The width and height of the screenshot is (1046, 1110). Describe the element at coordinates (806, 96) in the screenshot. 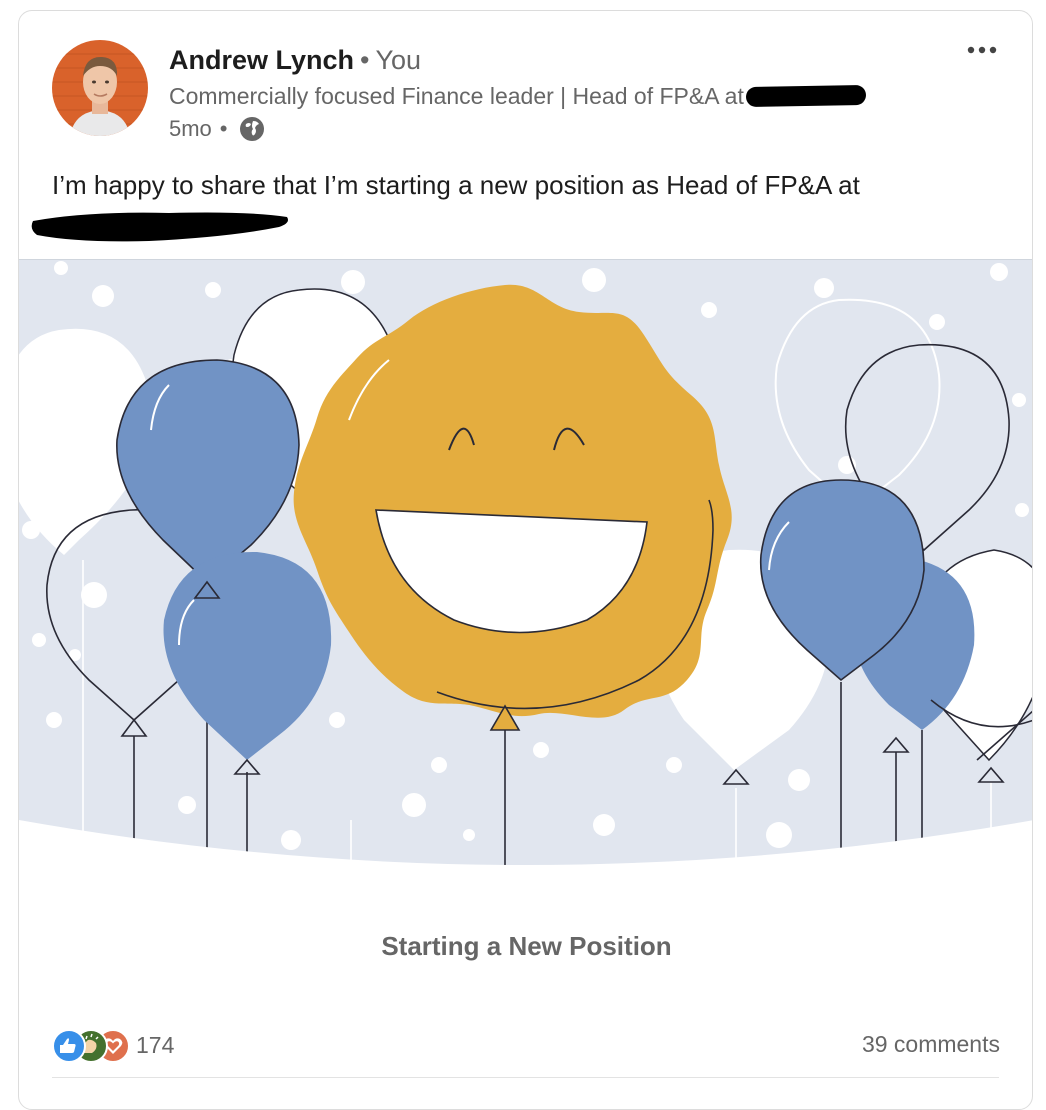

I see `redaction-mark` at that location.